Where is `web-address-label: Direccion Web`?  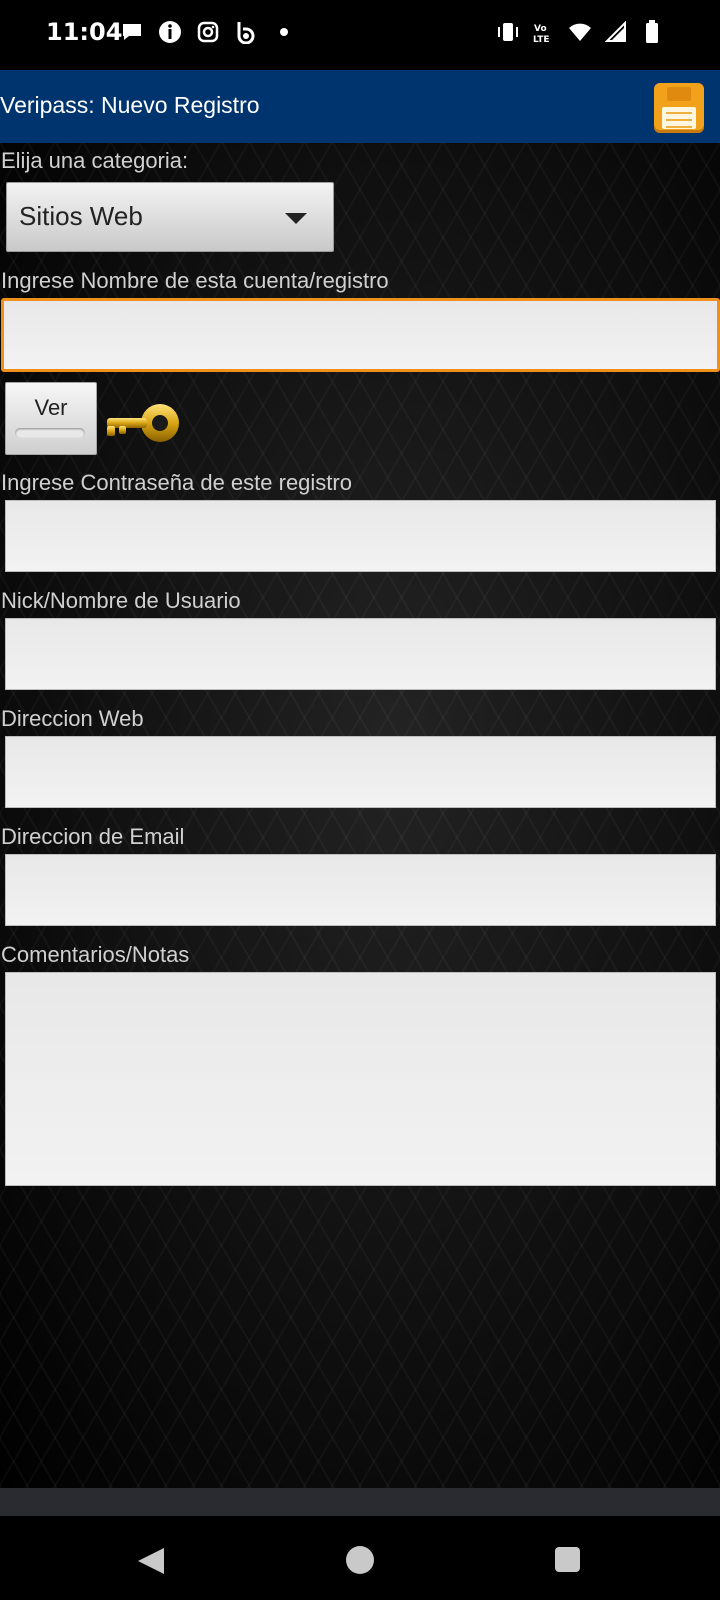 web-address-label: Direccion Web is located at coordinates (72, 718).